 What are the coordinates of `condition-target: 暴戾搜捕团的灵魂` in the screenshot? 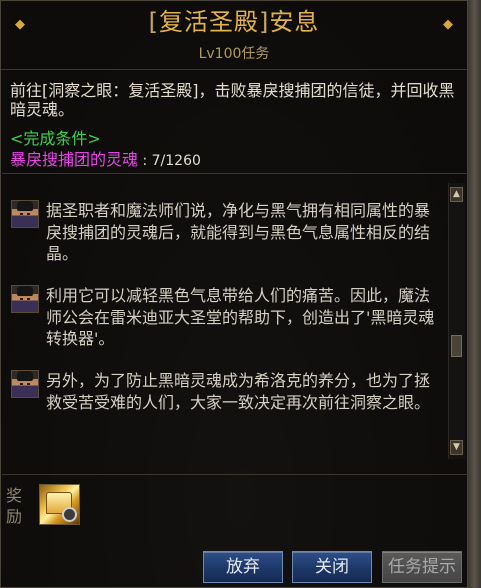 It's located at (74, 159).